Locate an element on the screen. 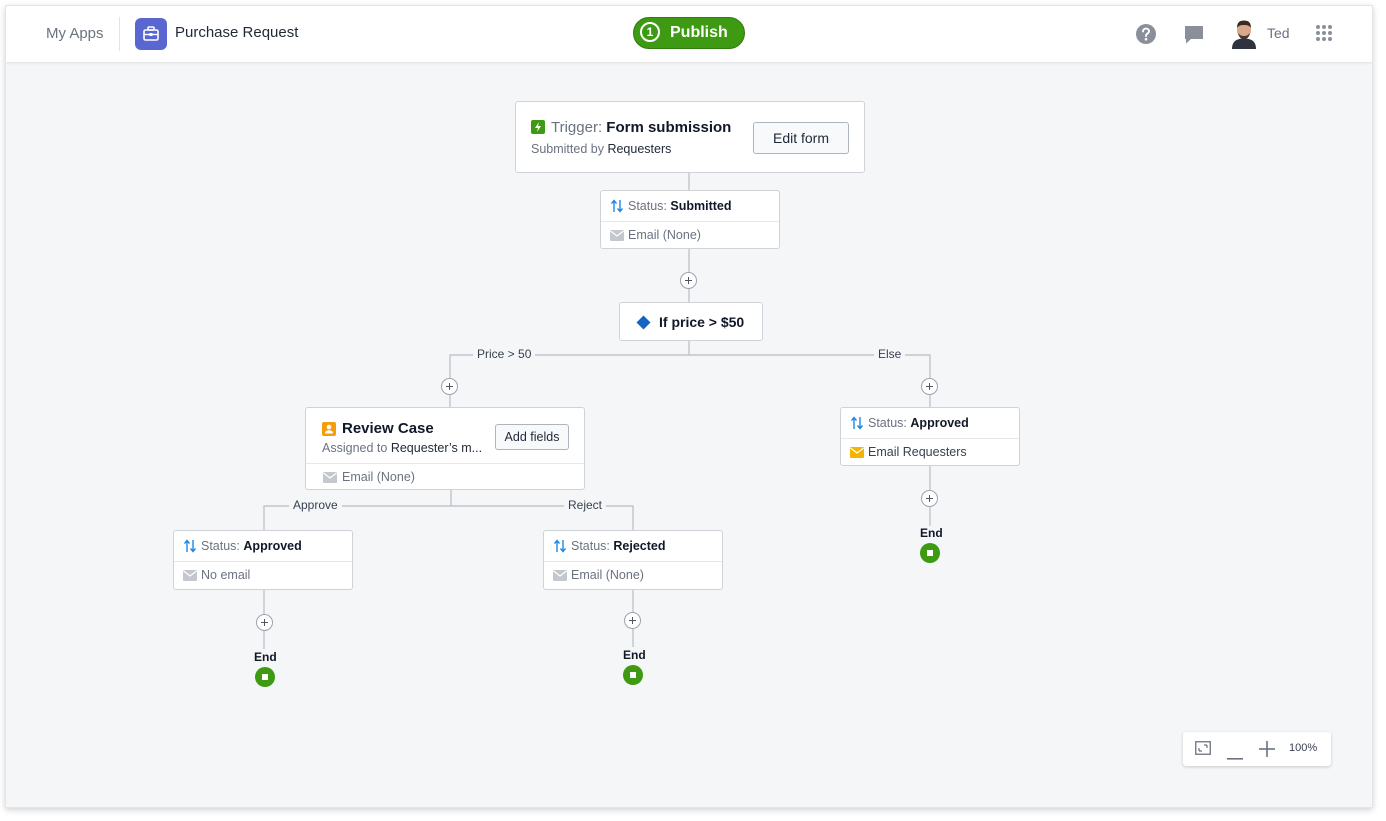 Image resolution: width=1386 pixels, height=821 pixels. branch-label-reject: Reject is located at coordinates (585, 505).